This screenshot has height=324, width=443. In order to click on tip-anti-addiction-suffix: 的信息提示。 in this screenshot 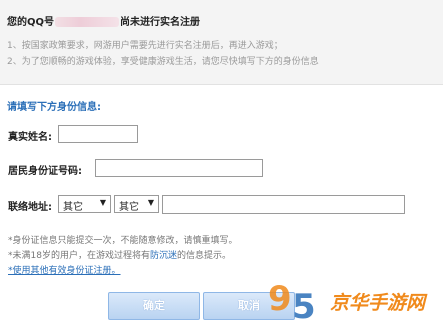, I will do `click(203, 256)`.